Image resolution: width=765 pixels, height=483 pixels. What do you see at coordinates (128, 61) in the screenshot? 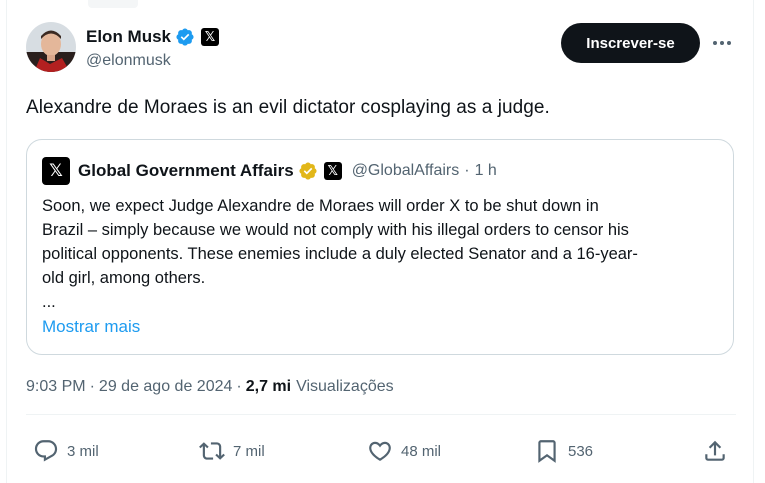
I see `author-handle: @elonmusk` at bounding box center [128, 61].